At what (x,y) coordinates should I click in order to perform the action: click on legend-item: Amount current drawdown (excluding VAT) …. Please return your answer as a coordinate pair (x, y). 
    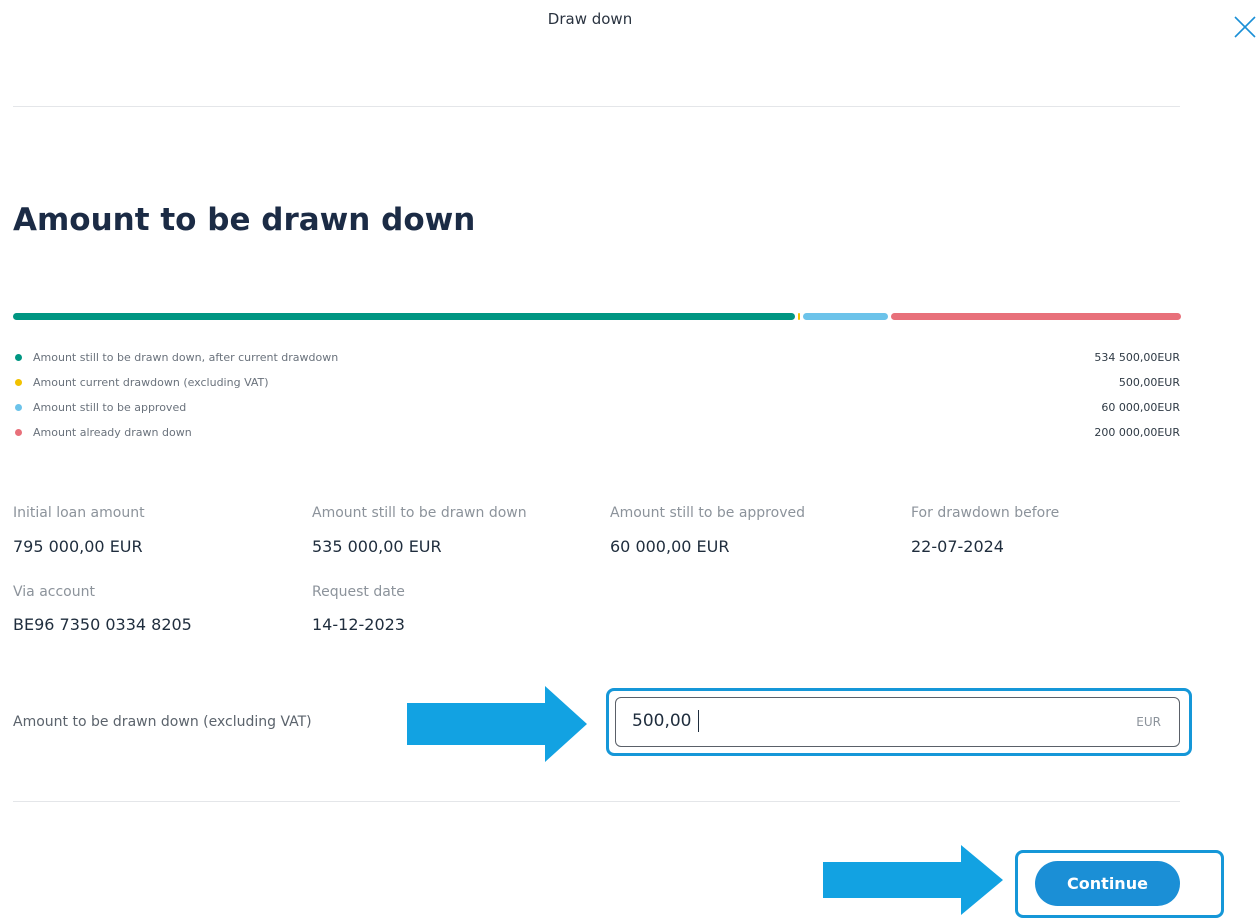
    Looking at the image, I should click on (596, 383).